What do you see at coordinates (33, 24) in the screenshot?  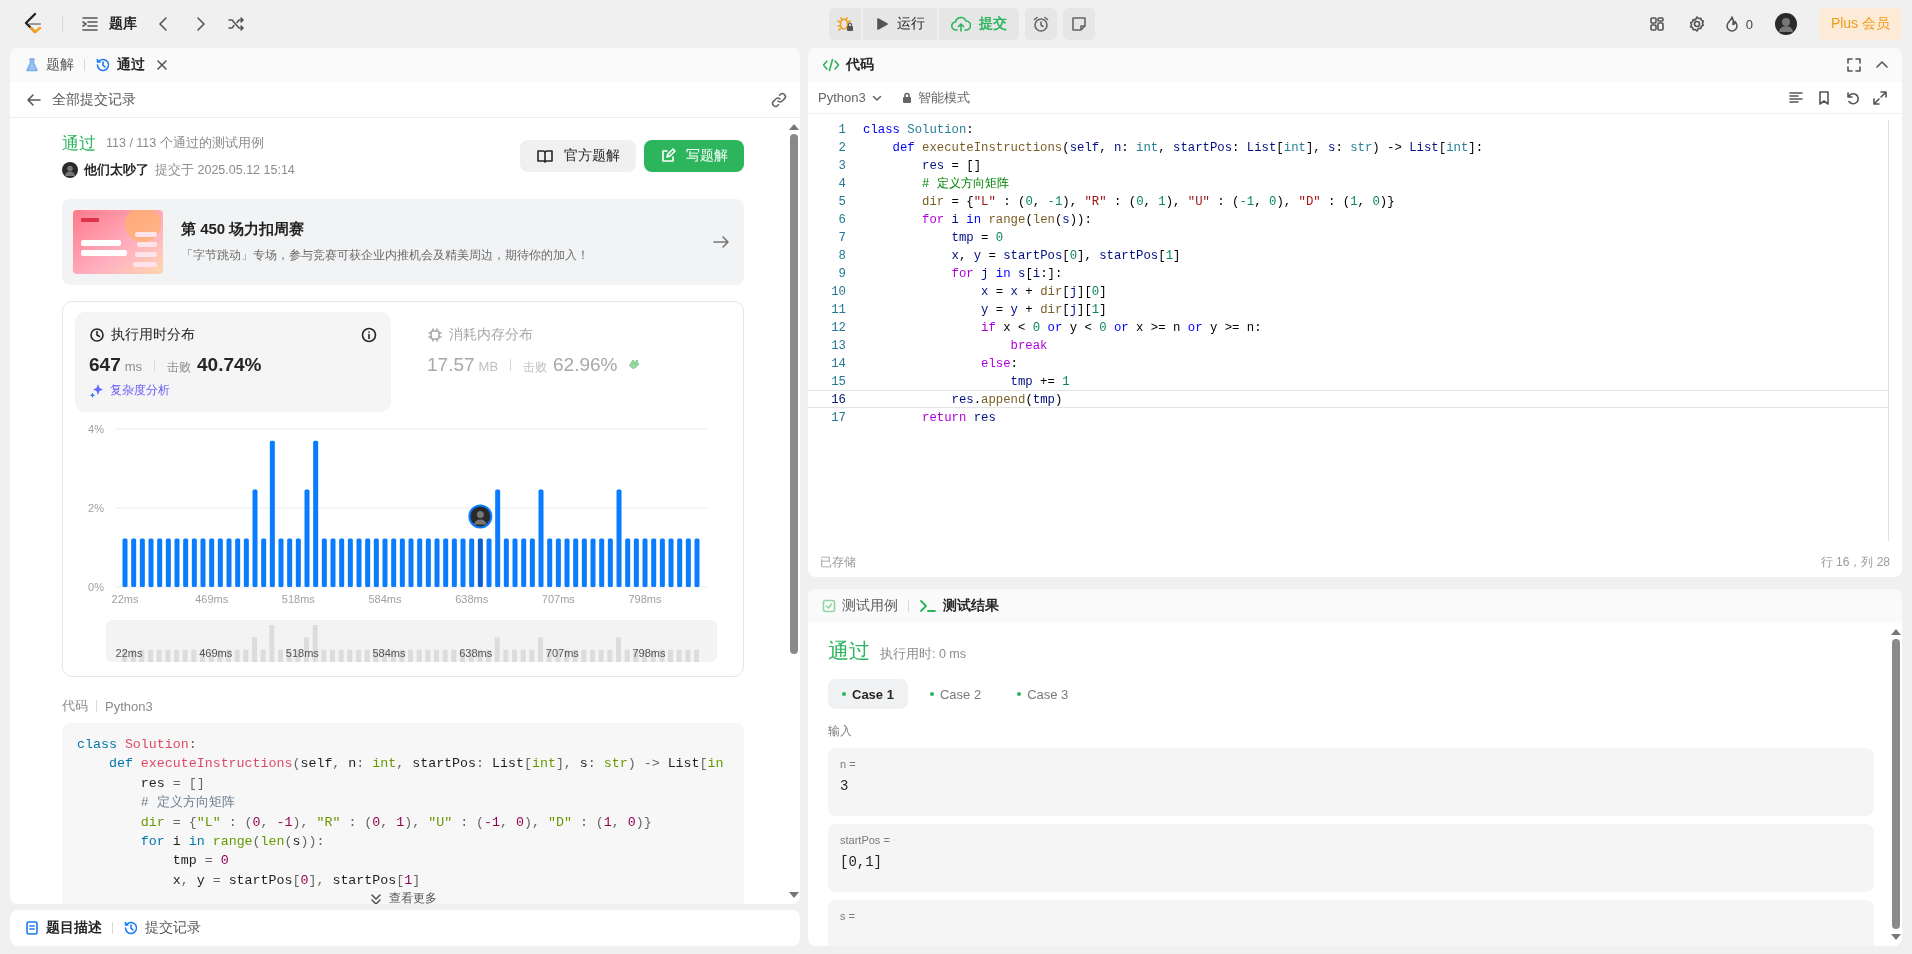 I see `logo-icon` at bounding box center [33, 24].